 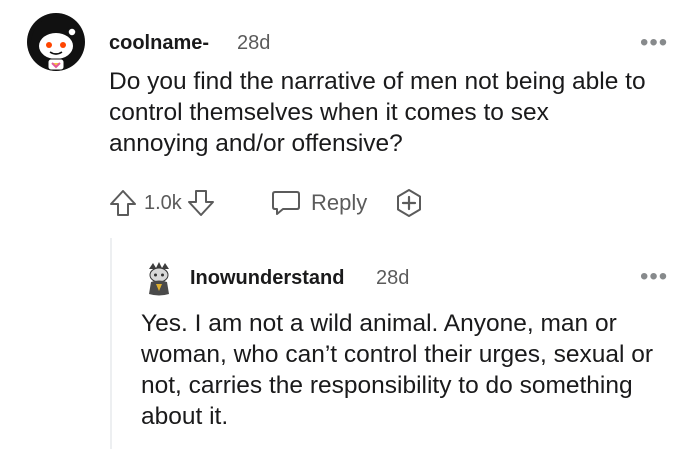 I want to click on thread-line, so click(x=111, y=343).